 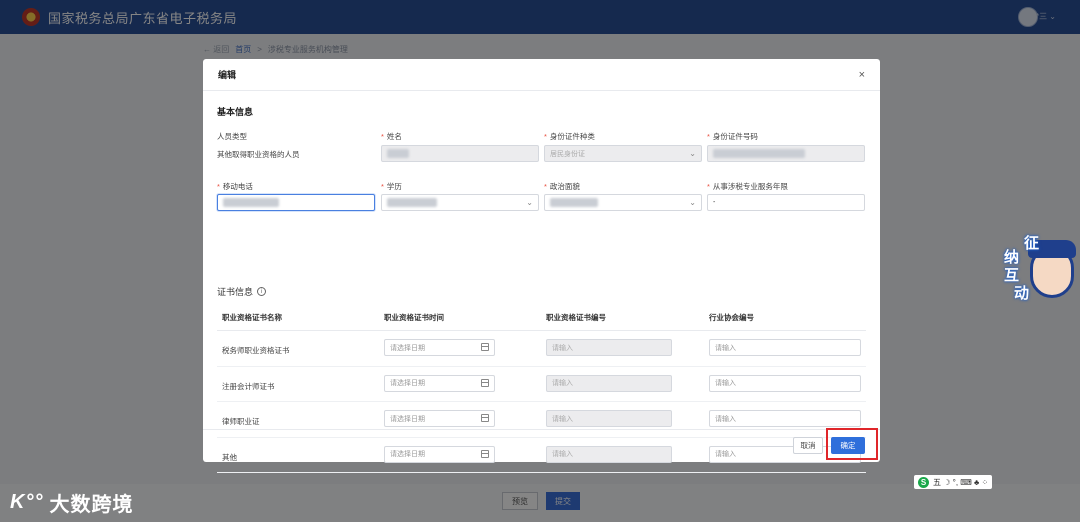 What do you see at coordinates (541, 445) in the screenshot?
I see `modal-footer` at bounding box center [541, 445].